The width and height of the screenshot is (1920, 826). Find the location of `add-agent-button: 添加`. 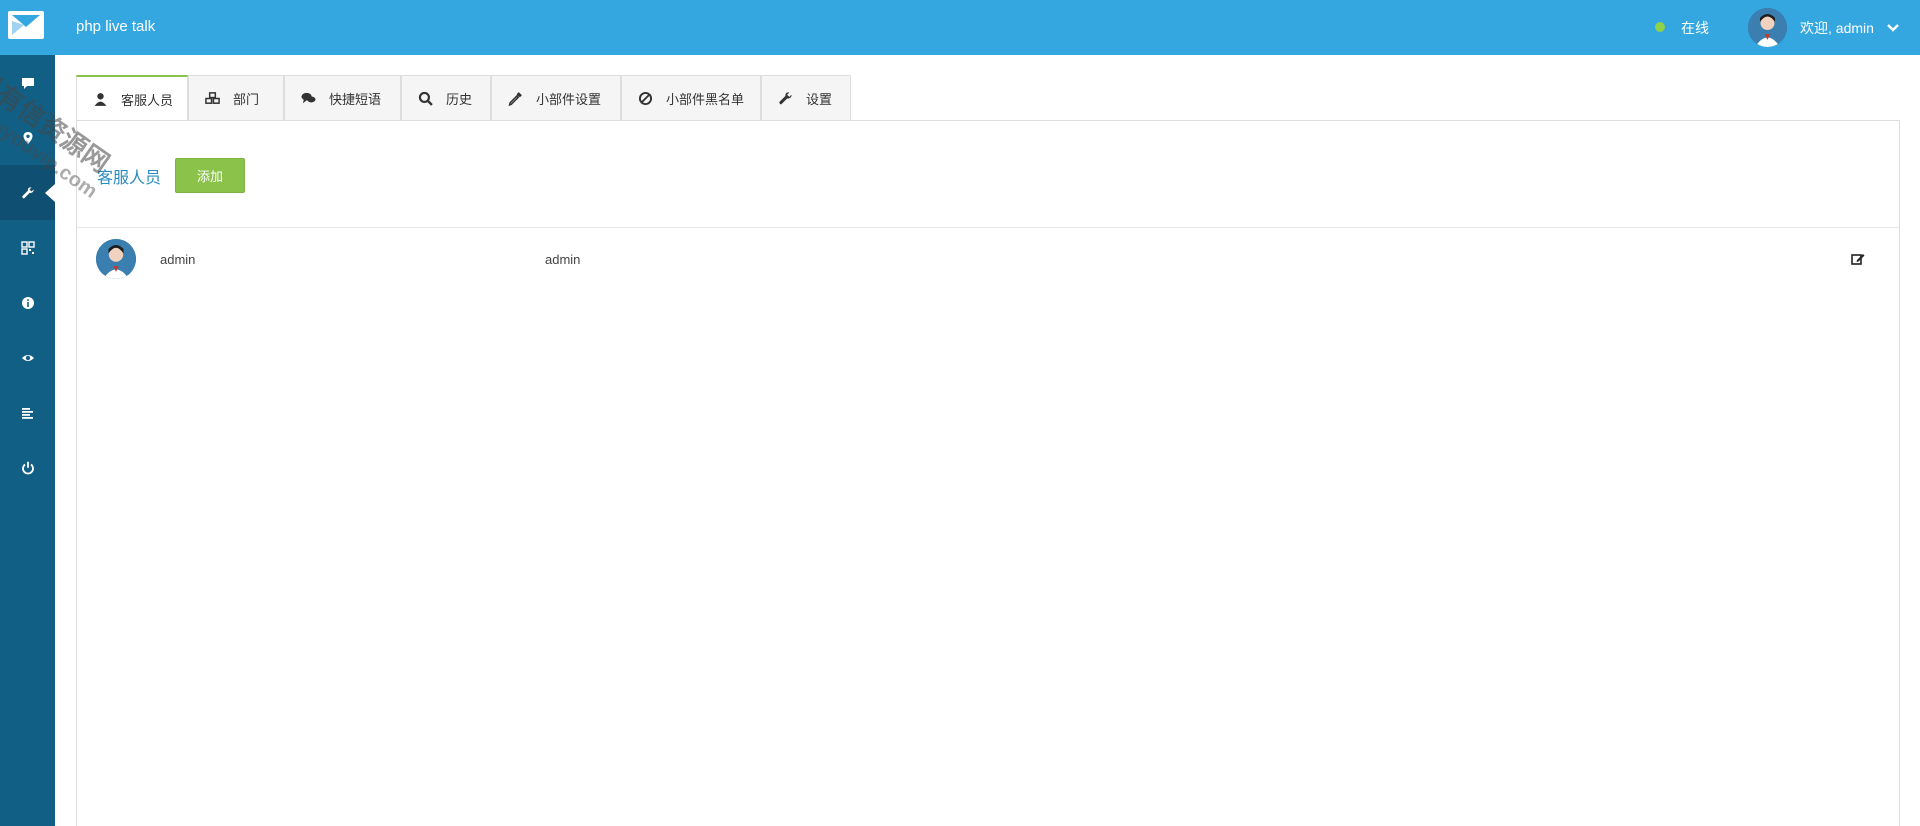

add-agent-button: 添加 is located at coordinates (210, 175).